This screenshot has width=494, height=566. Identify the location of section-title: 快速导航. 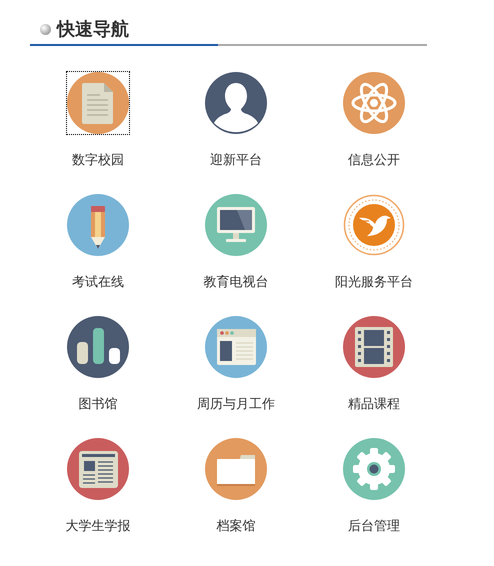
(93, 30).